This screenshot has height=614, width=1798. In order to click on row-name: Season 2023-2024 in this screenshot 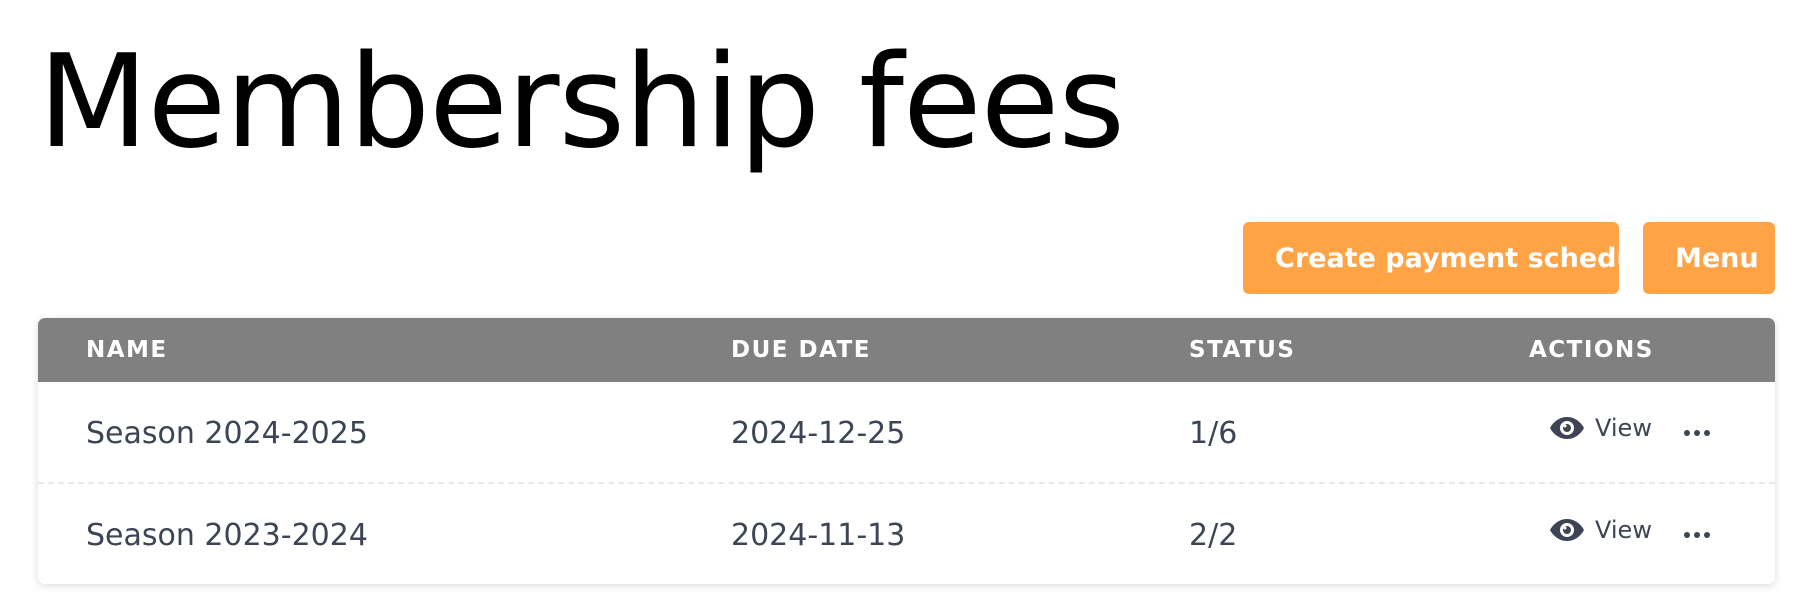, I will do `click(227, 535)`.